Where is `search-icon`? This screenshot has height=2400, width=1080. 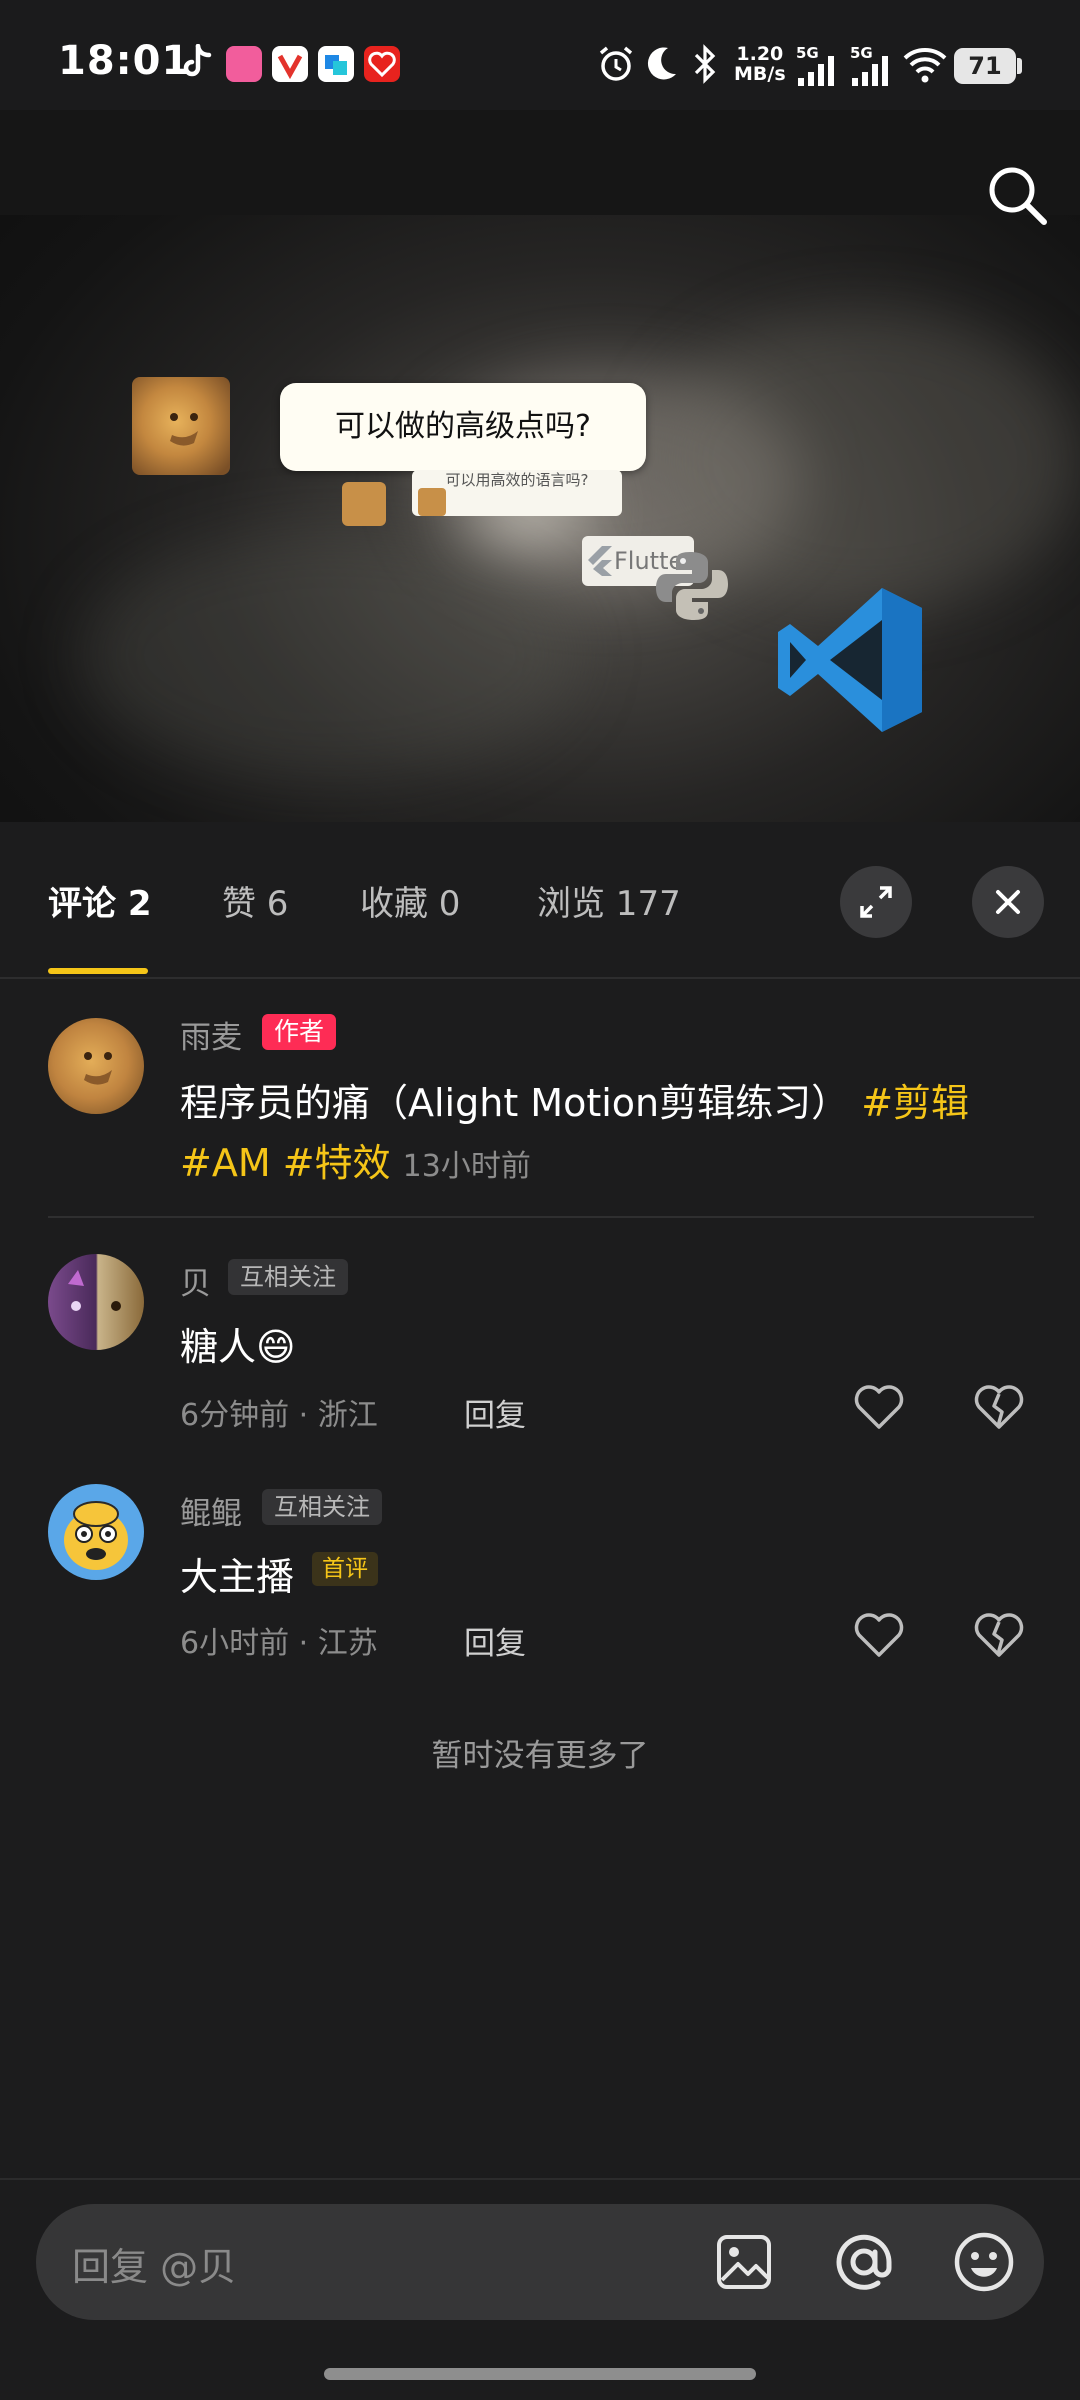
search-icon is located at coordinates (1017, 195).